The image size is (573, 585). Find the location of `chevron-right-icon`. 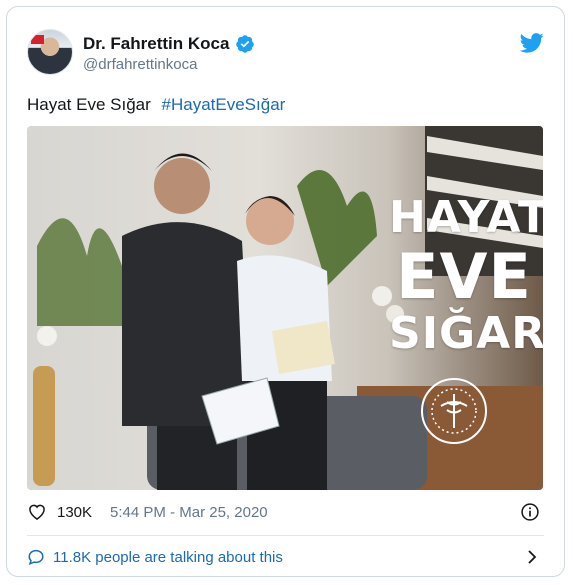

chevron-right-icon is located at coordinates (532, 557).